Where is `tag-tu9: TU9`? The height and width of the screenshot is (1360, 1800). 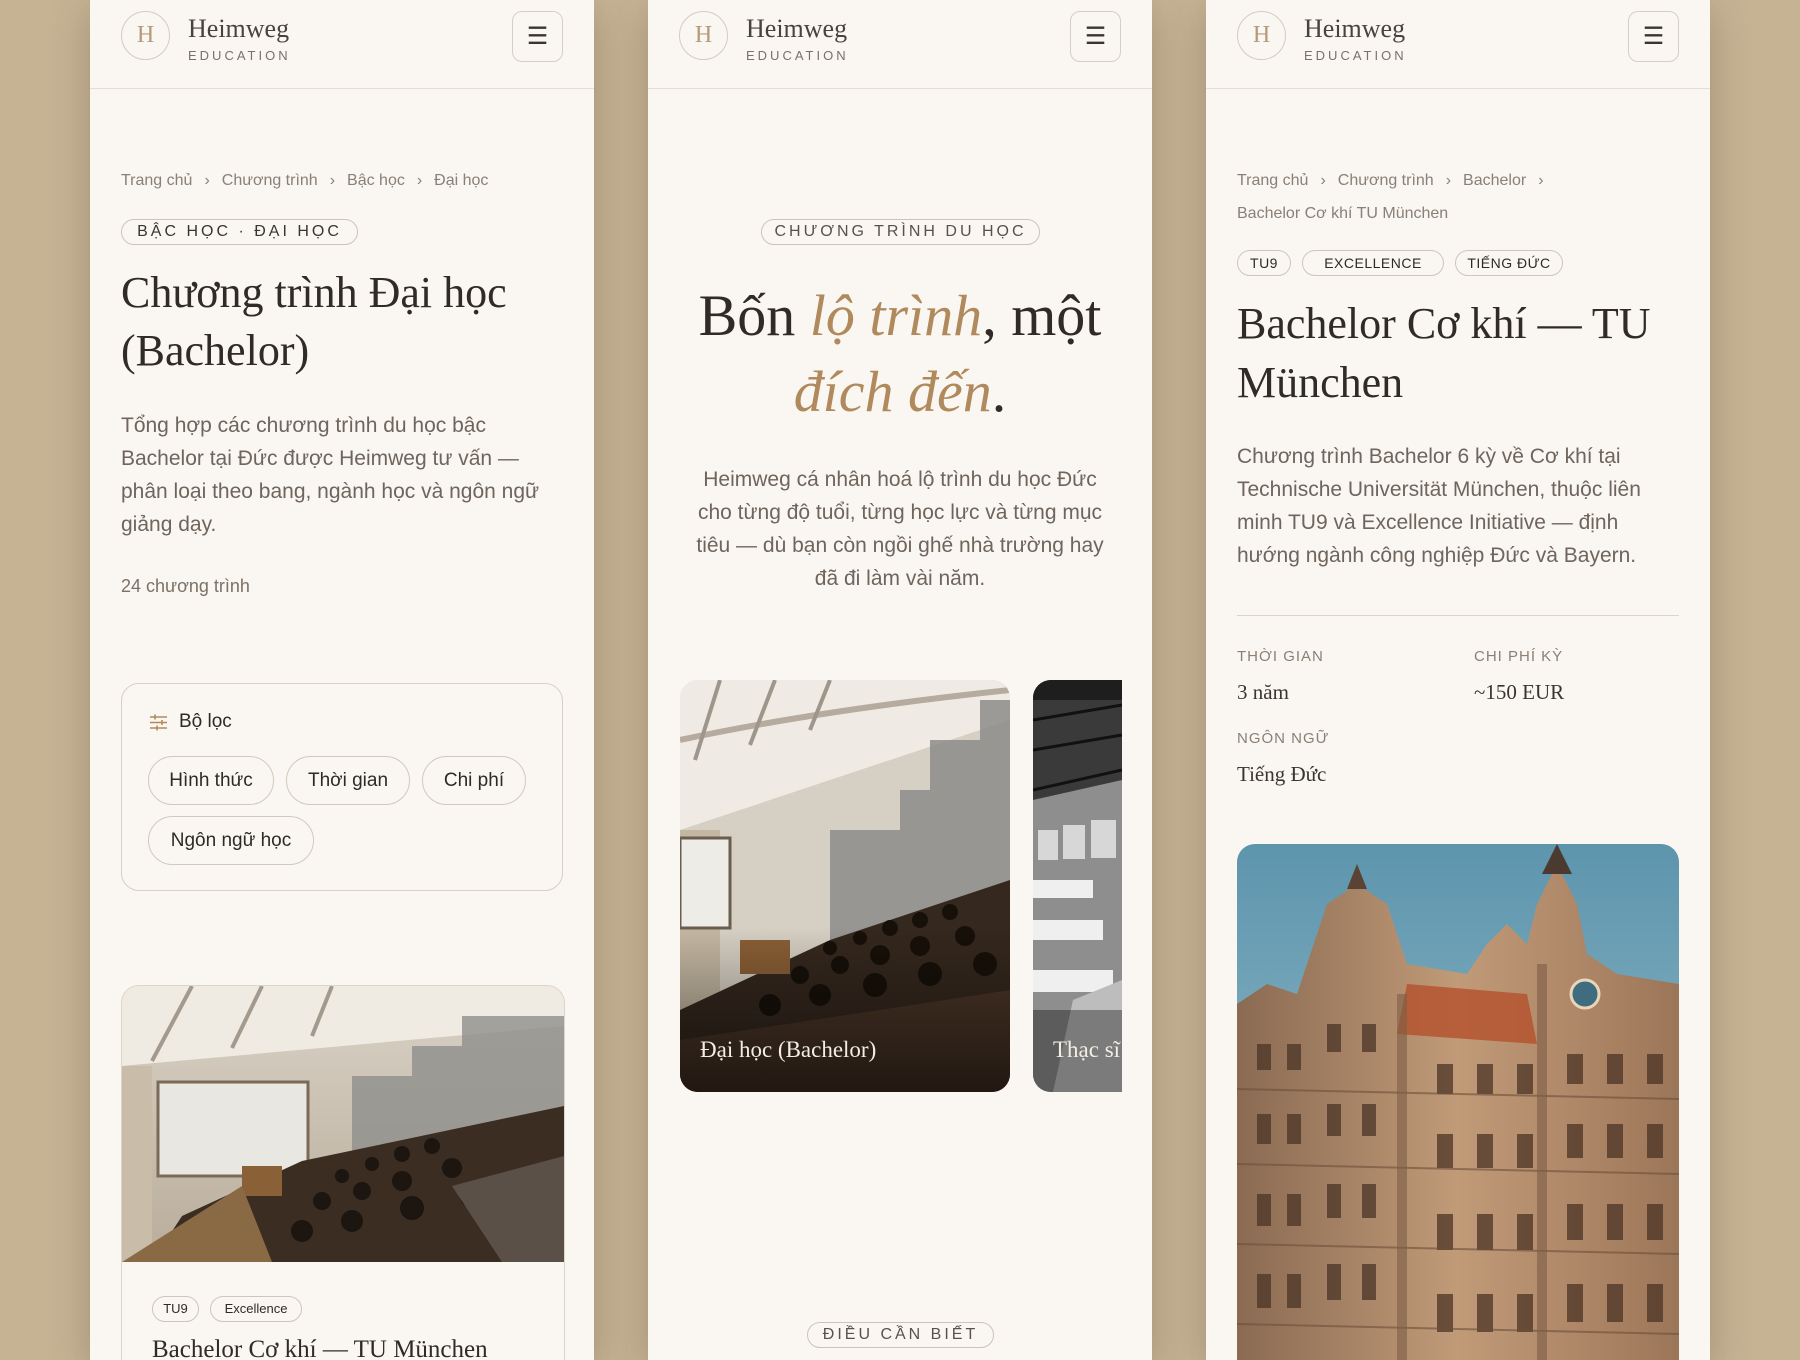 tag-tu9: TU9 is located at coordinates (1264, 263).